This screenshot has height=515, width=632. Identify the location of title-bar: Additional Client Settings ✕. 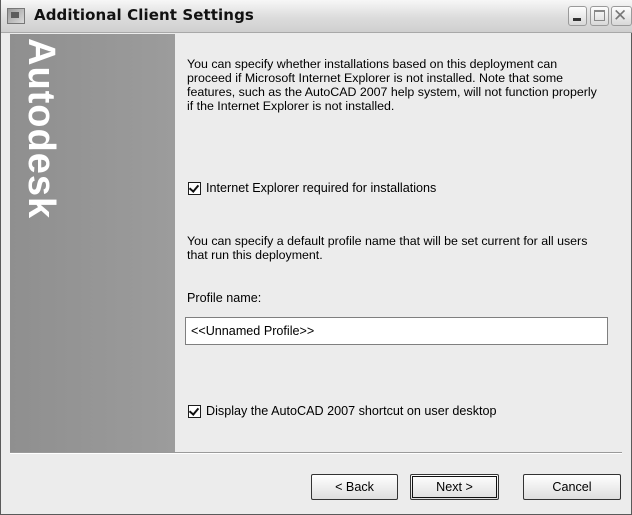
(316, 16).